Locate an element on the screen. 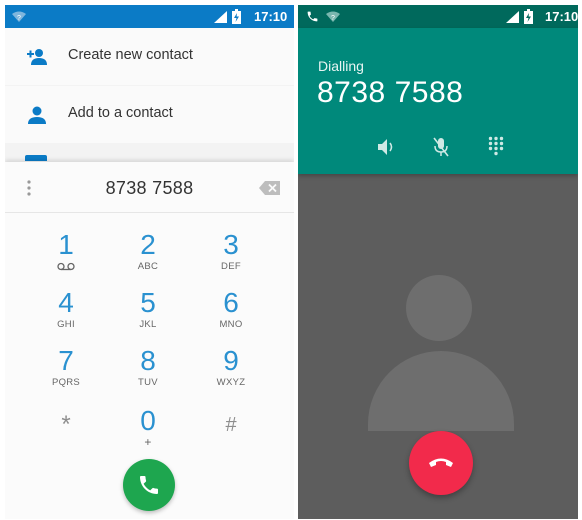  key-digit: 6 is located at coordinates (231, 302).